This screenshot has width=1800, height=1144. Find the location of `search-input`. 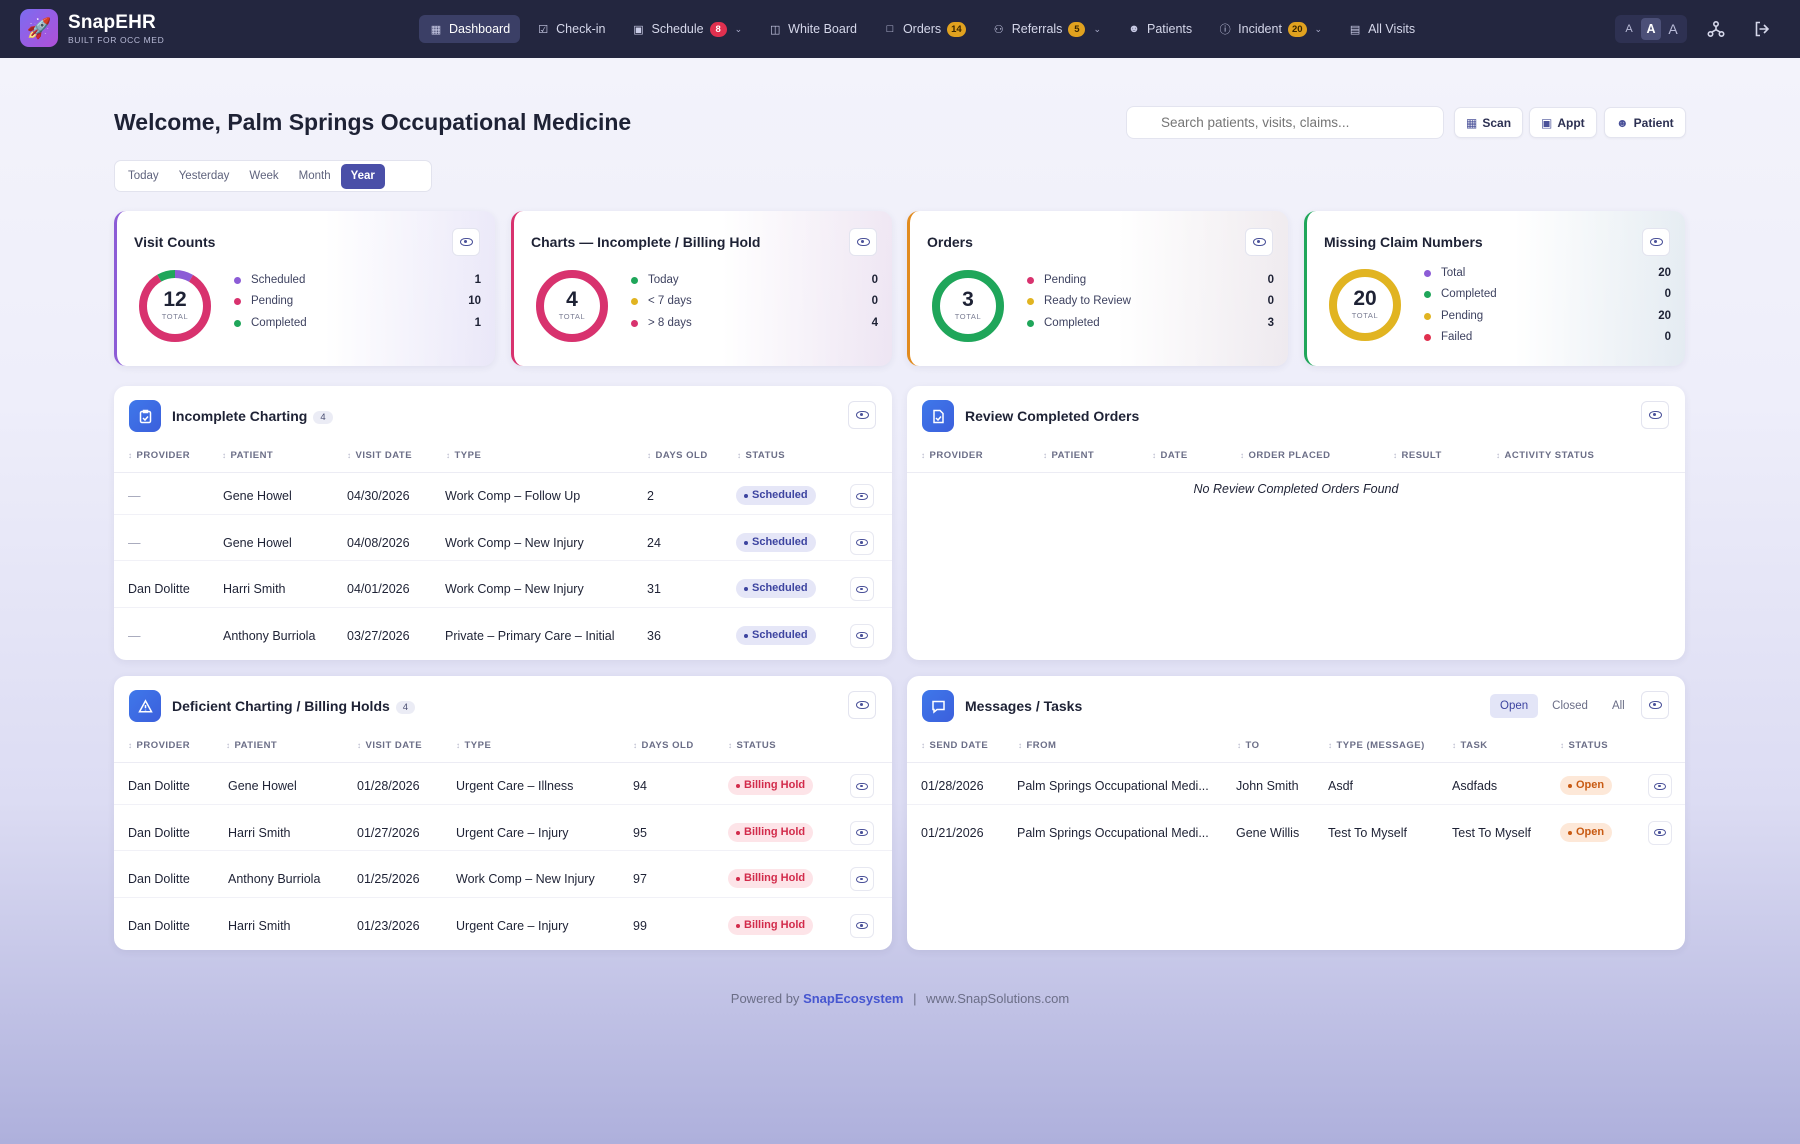

search-input is located at coordinates (1285, 122).